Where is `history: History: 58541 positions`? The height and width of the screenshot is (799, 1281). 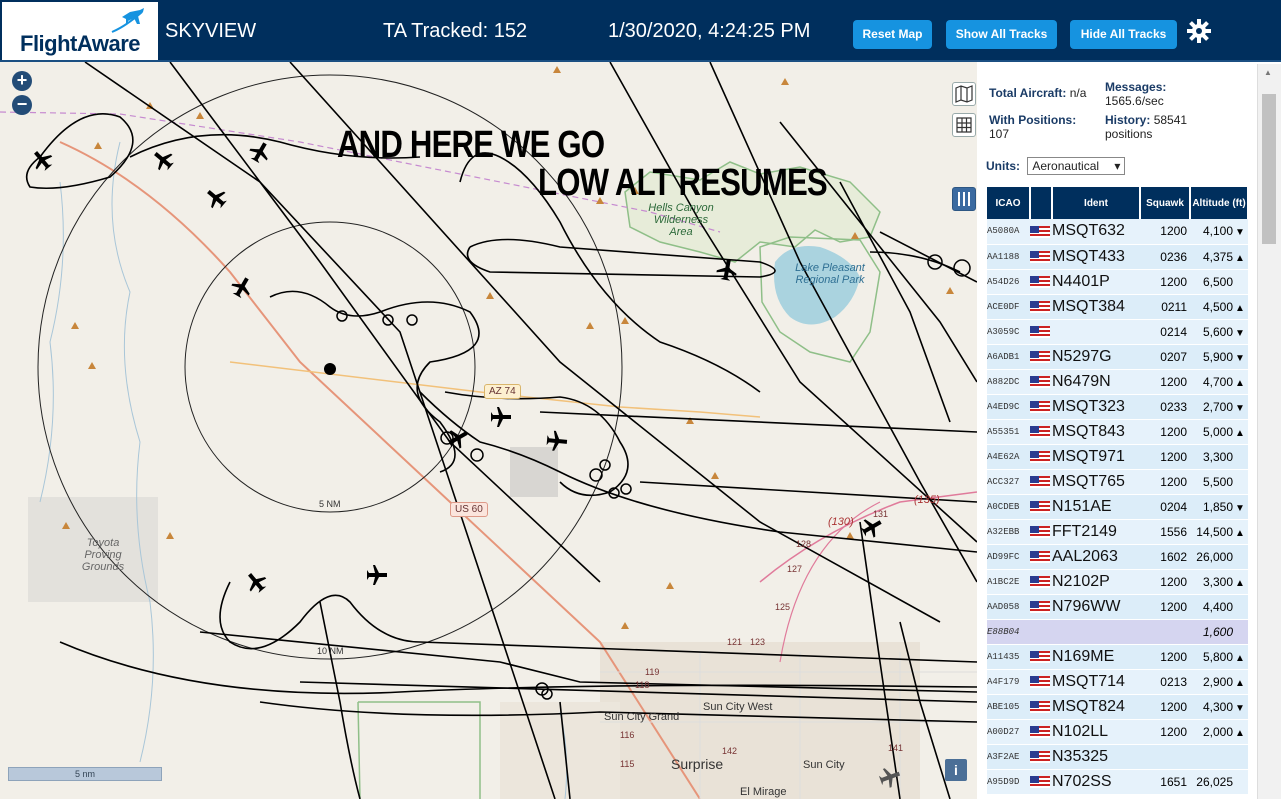 history: History: 58541 positions is located at coordinates (1160, 127).